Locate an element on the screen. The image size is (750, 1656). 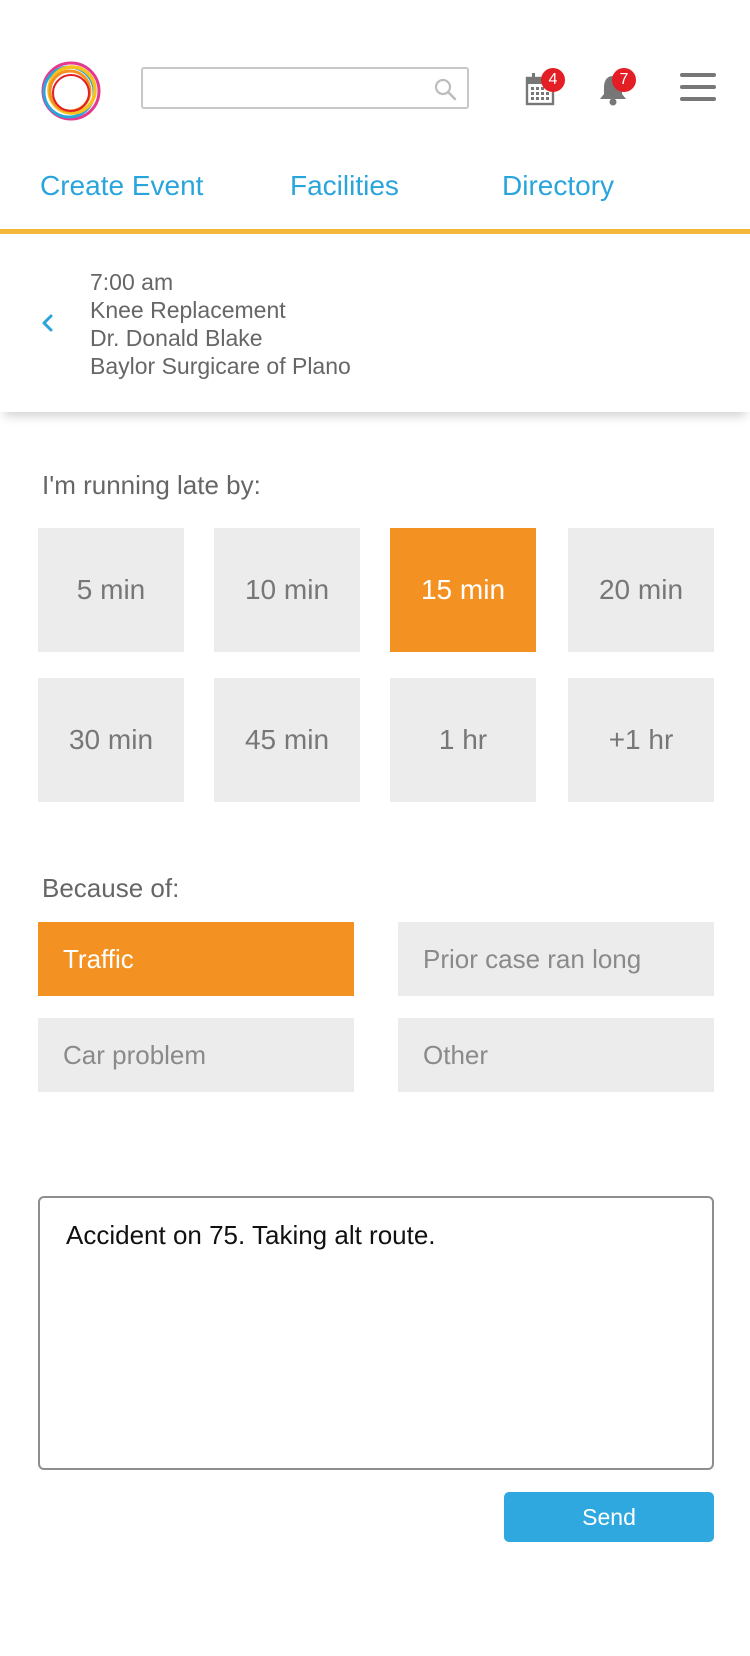
late-option-20-min: 20 min is located at coordinates (641, 590).